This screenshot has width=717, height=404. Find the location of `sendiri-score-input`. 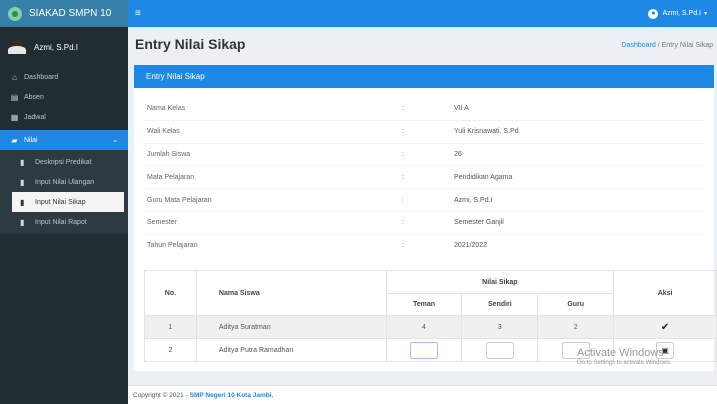

sendiri-score-input is located at coordinates (499, 350).